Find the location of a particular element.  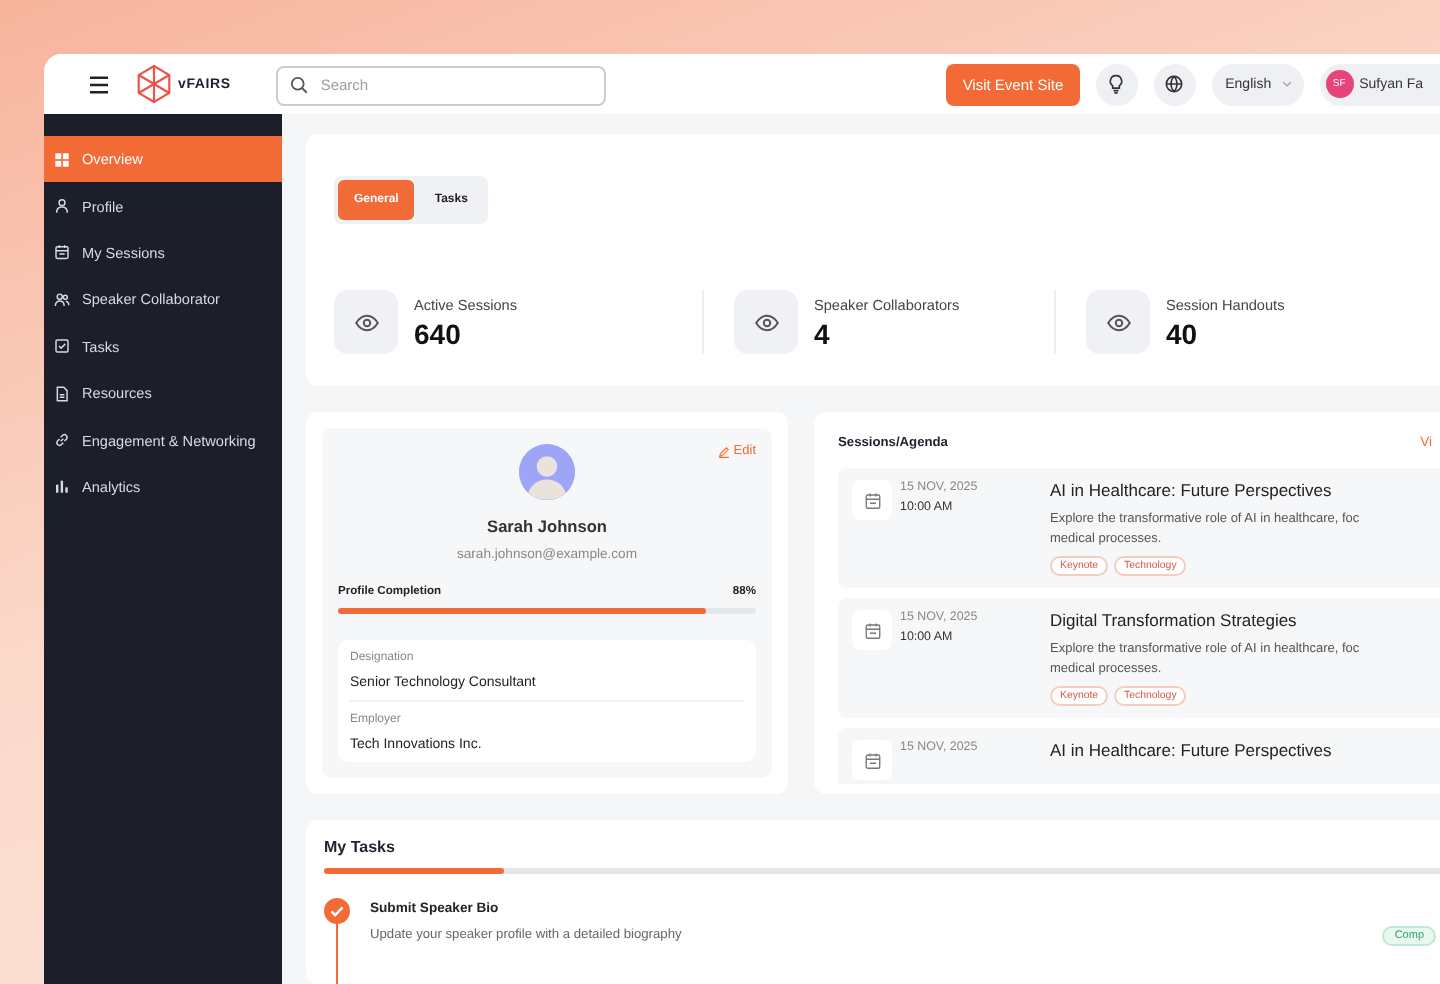

menu-icon is located at coordinates (99, 84).